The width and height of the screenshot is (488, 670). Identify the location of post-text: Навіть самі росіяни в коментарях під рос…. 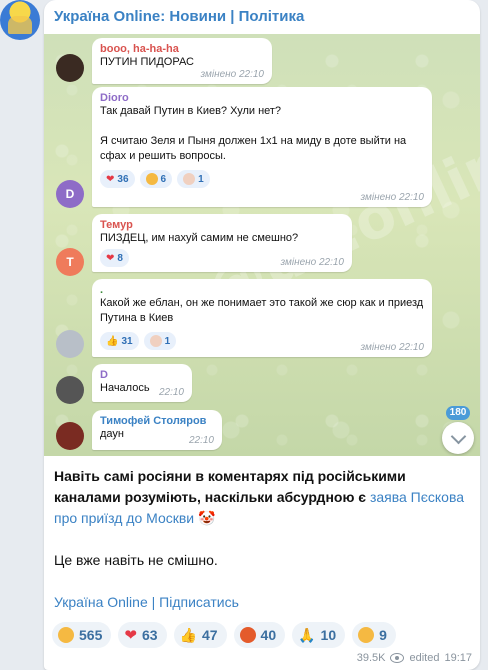
(259, 497).